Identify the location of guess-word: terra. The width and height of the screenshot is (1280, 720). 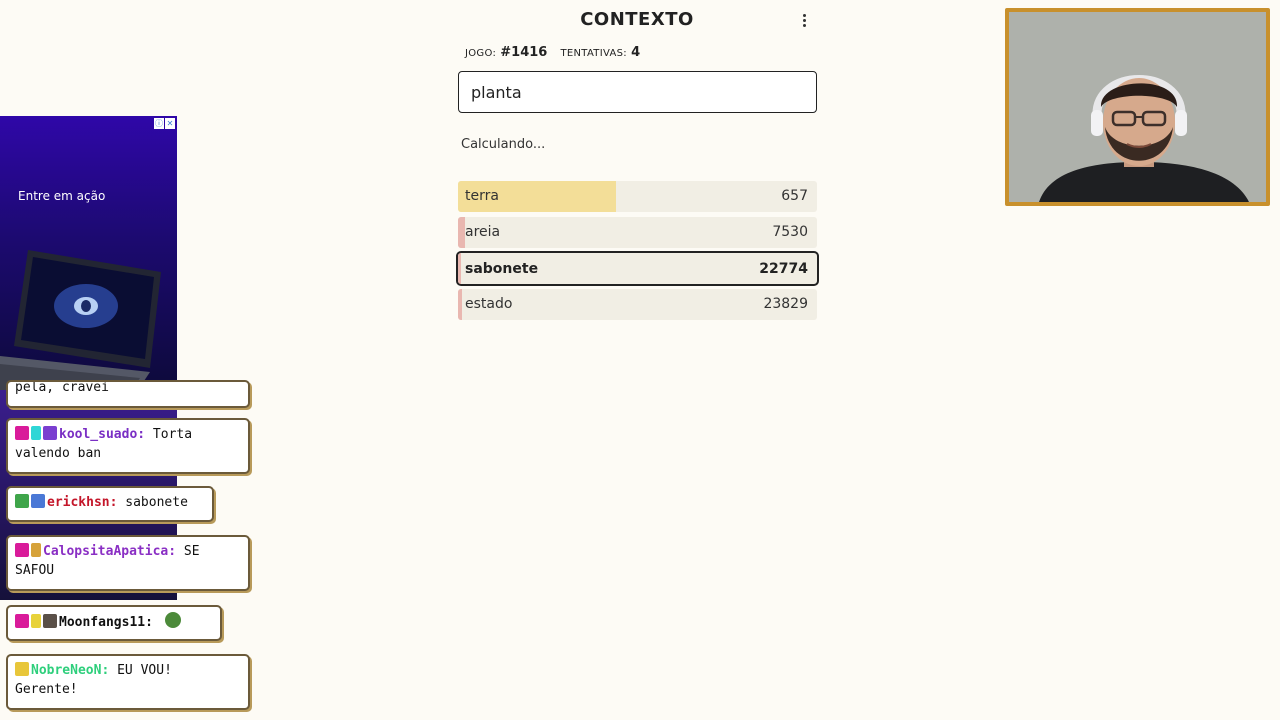
(482, 196).